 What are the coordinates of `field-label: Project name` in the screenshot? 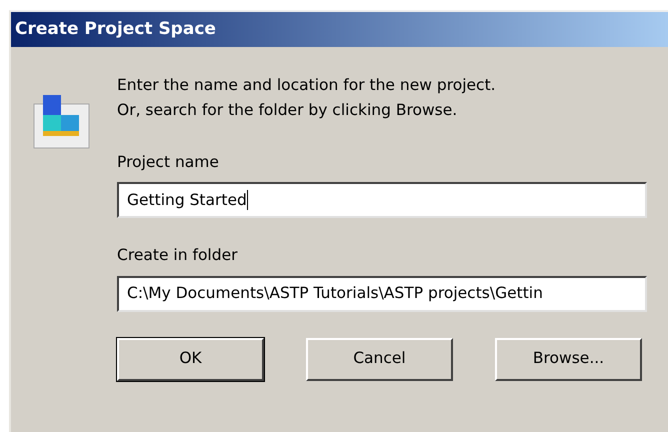 It's located at (168, 162).